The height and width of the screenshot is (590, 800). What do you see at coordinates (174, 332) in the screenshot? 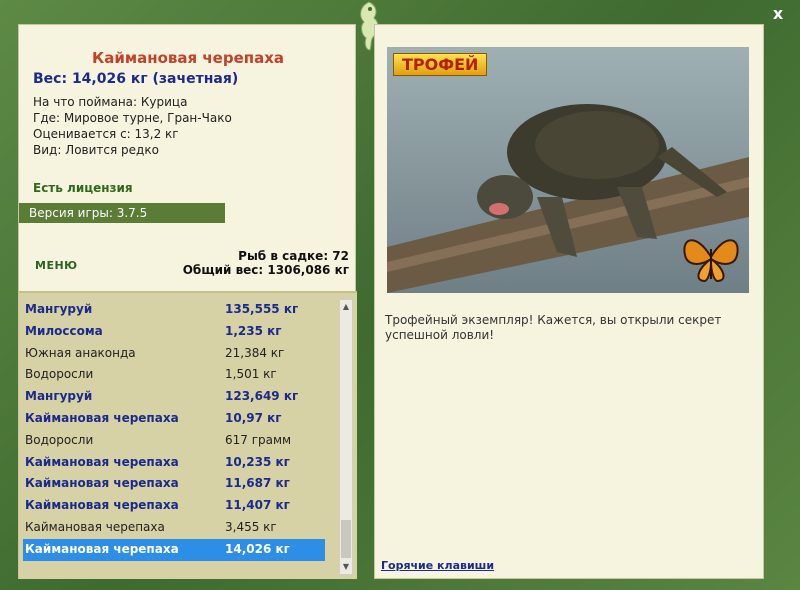
I see `catch-list-item: Милоссома 1,235 кг` at bounding box center [174, 332].